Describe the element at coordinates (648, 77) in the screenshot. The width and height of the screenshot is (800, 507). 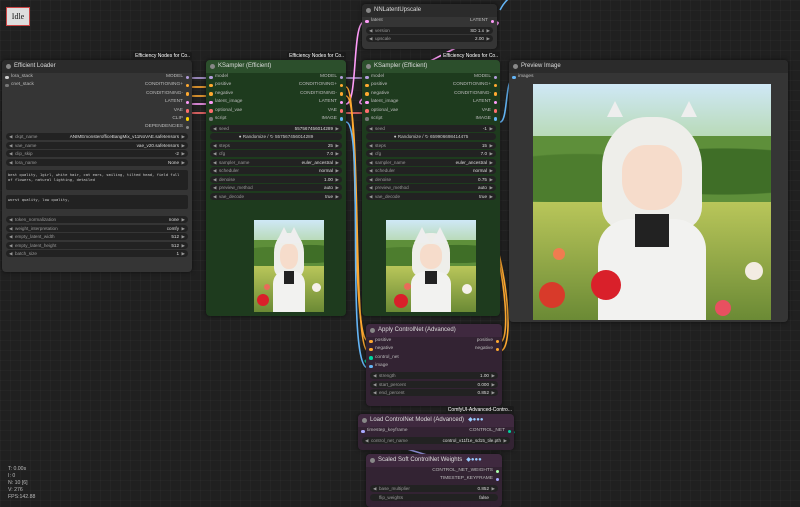
I see `port-row: images` at that location.